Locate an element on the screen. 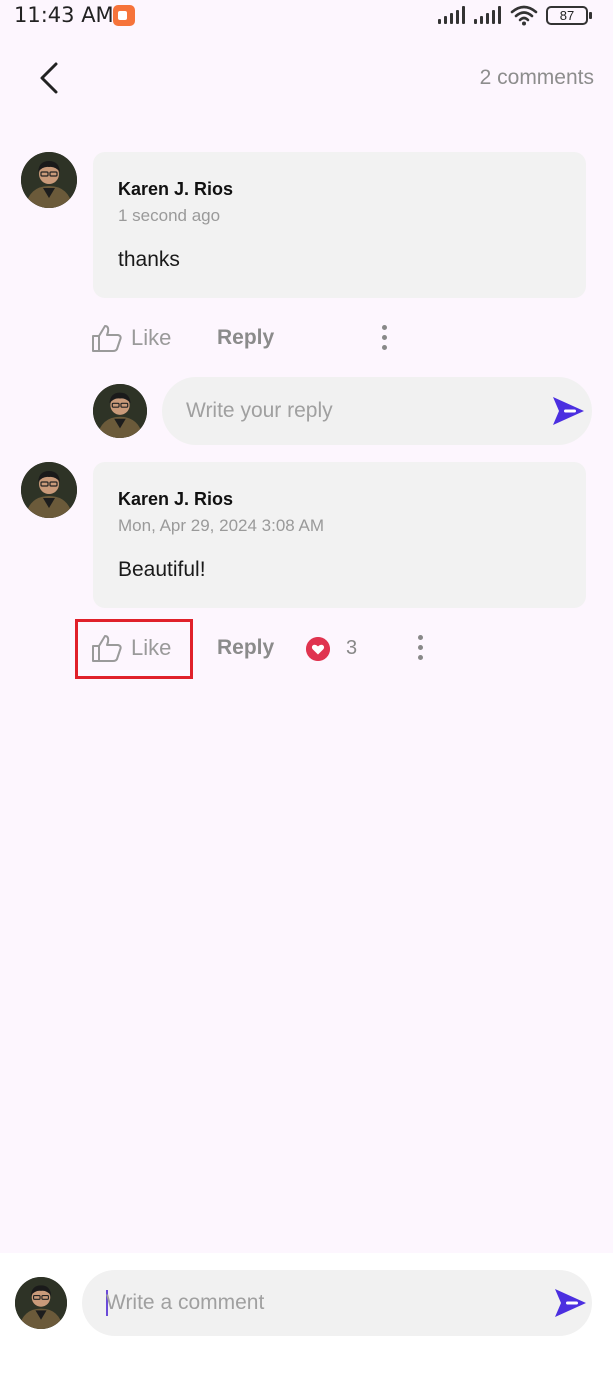  reply-input-container is located at coordinates (377, 411).